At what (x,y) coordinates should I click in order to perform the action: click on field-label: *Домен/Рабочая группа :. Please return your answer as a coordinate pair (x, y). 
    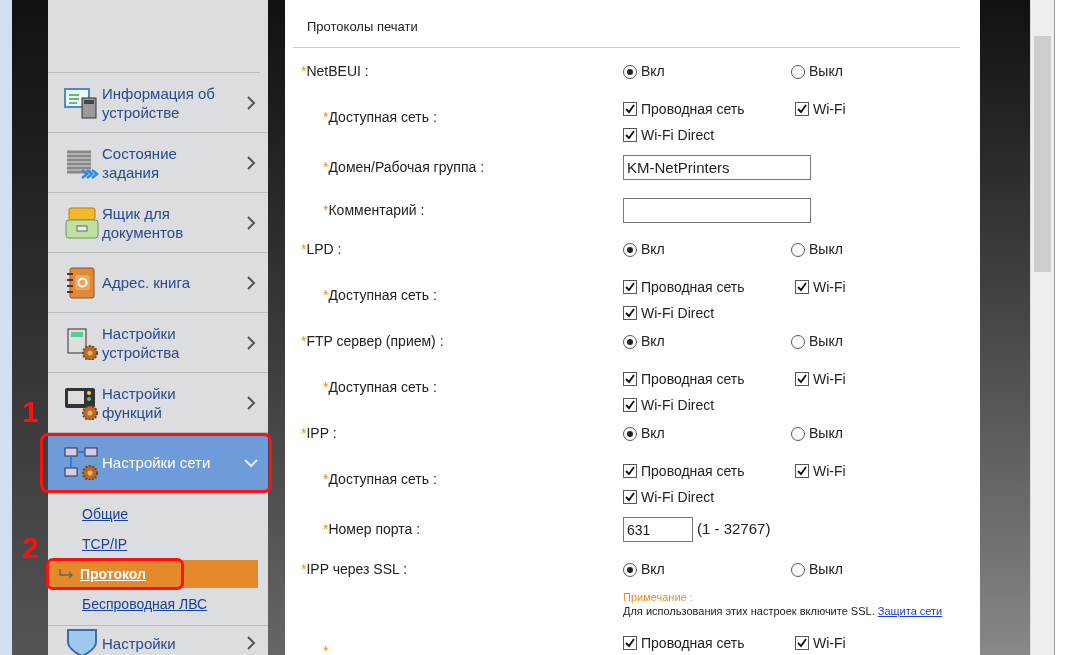
    Looking at the image, I should click on (404, 167).